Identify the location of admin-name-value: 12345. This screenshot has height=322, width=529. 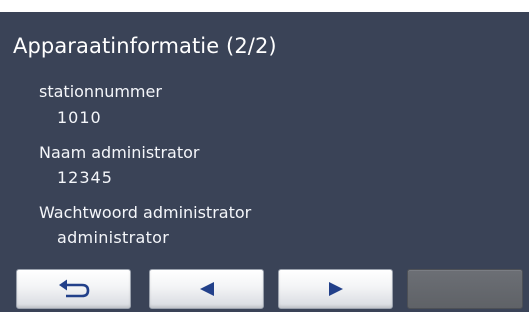
(85, 177).